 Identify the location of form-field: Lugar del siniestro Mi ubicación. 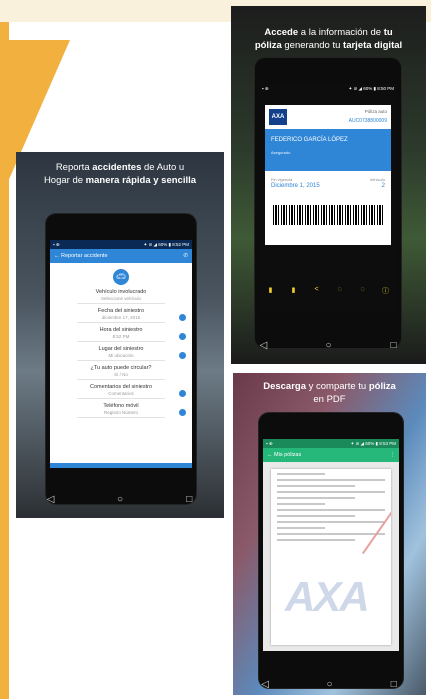
(122, 353).